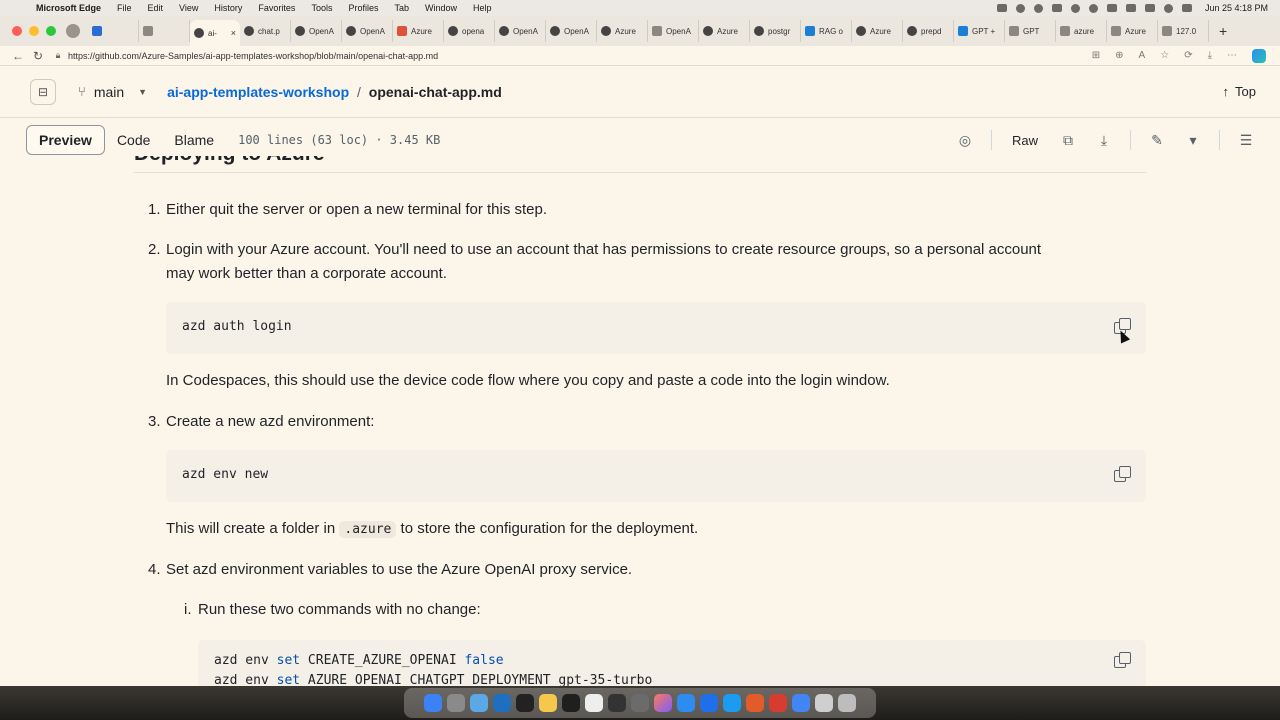  What do you see at coordinates (1236, 8) in the screenshot?
I see `menubar-clock: Jun 25 4:18 PM` at bounding box center [1236, 8].